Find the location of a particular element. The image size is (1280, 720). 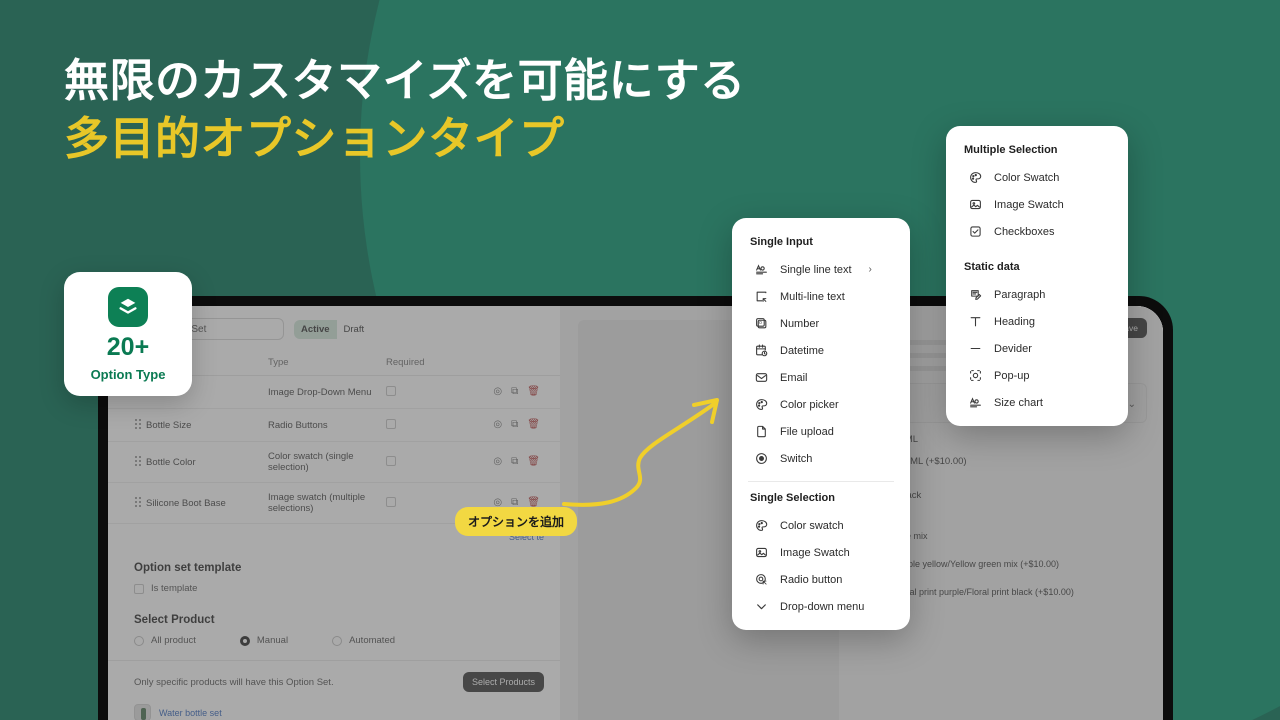

radio-automated: Automated is located at coordinates (363, 640).